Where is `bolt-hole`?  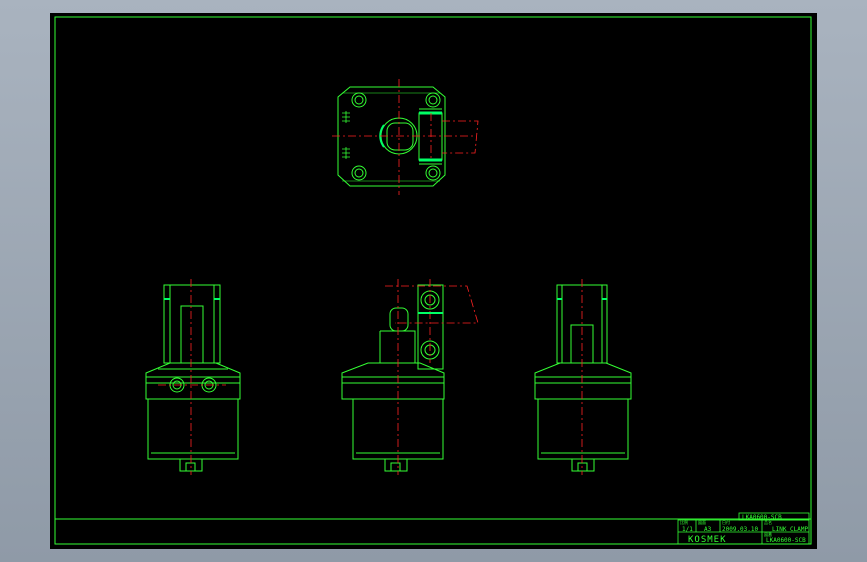 bolt-hole is located at coordinates (396, 136).